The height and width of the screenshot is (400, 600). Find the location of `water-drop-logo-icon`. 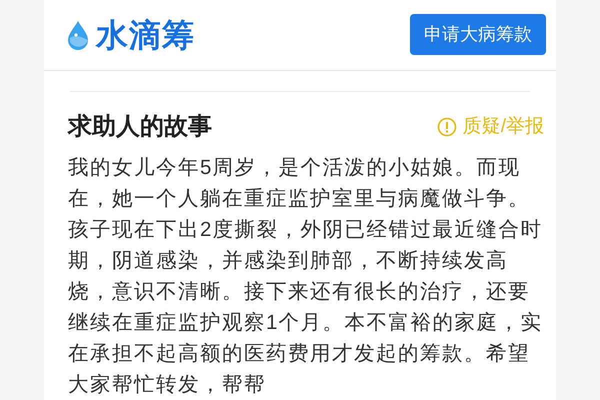

water-drop-logo-icon is located at coordinates (78, 35).